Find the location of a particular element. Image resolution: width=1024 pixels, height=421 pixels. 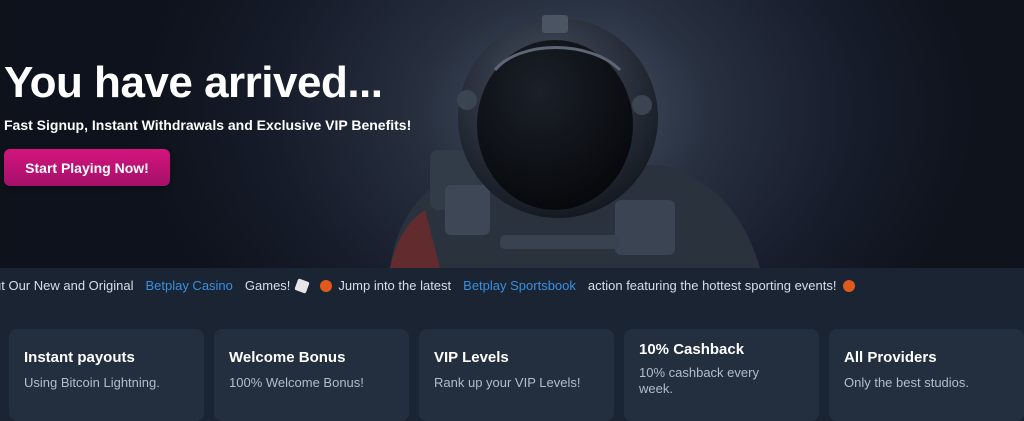

ticker-text: Jump into the latest is located at coordinates (395, 285).